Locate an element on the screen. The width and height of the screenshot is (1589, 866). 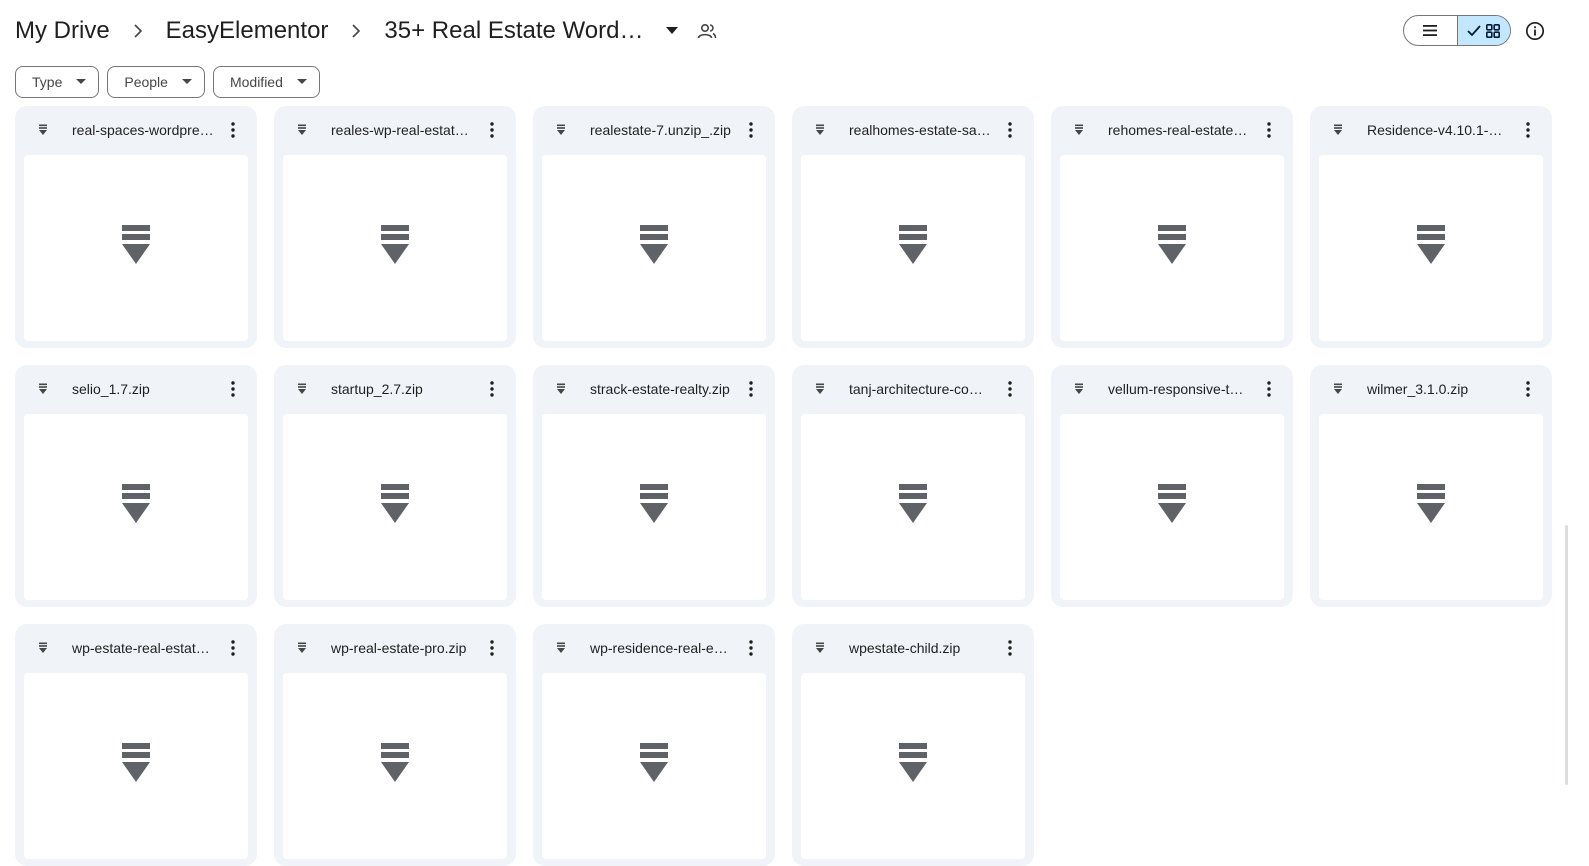
file-name: wilmer_3.1.0.zip is located at coordinates (1418, 389).